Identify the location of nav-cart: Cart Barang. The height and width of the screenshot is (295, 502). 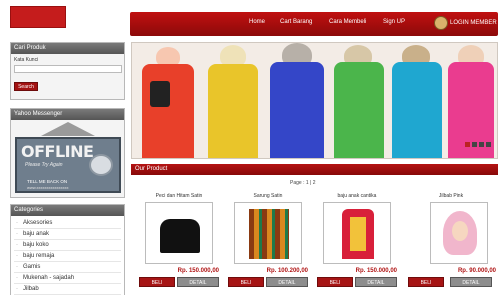
(296, 22).